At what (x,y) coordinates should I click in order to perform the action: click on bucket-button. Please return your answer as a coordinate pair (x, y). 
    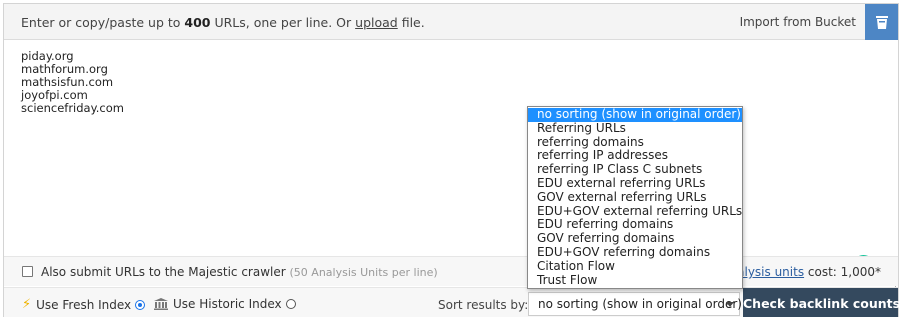
    Looking at the image, I should click on (881, 22).